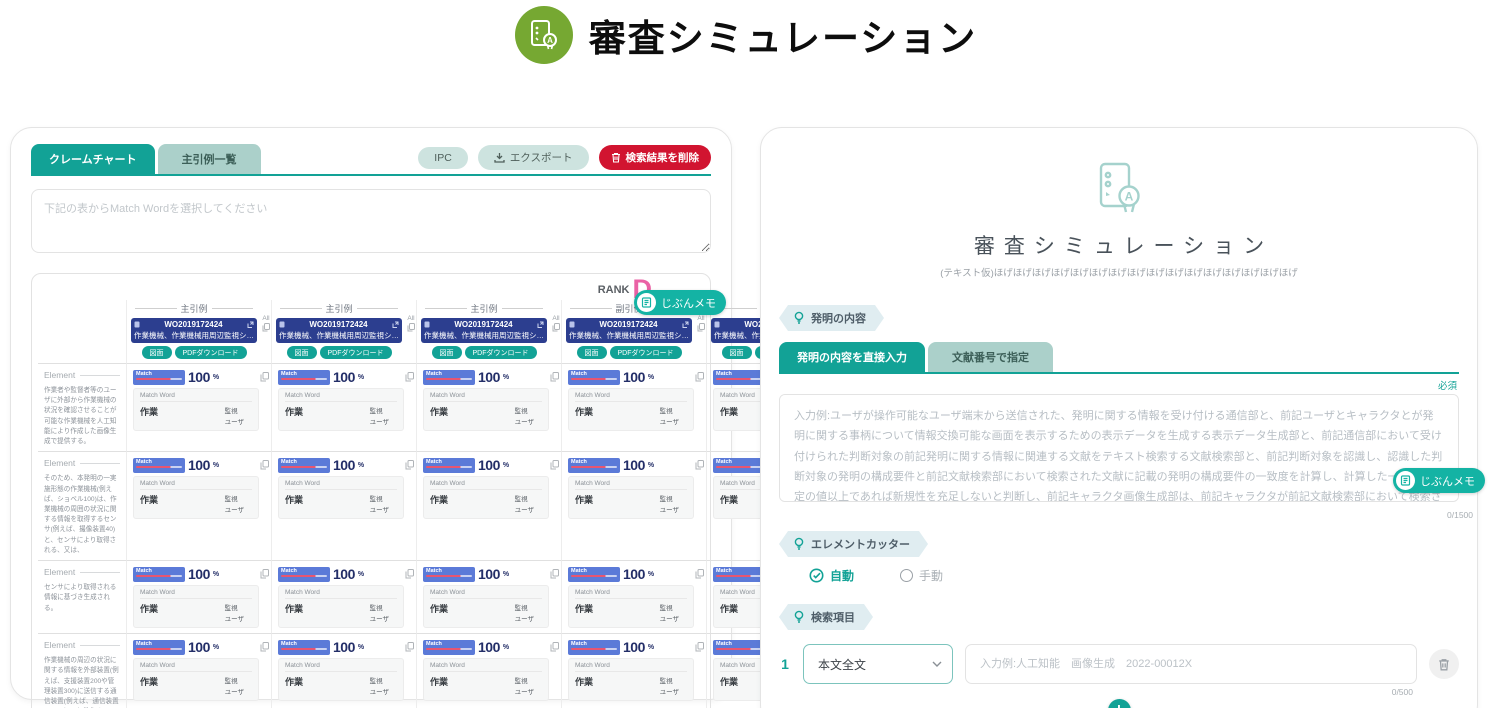 The width and height of the screenshot is (1492, 708). I want to click on tab-main-citations: 主引例一覧, so click(209, 159).